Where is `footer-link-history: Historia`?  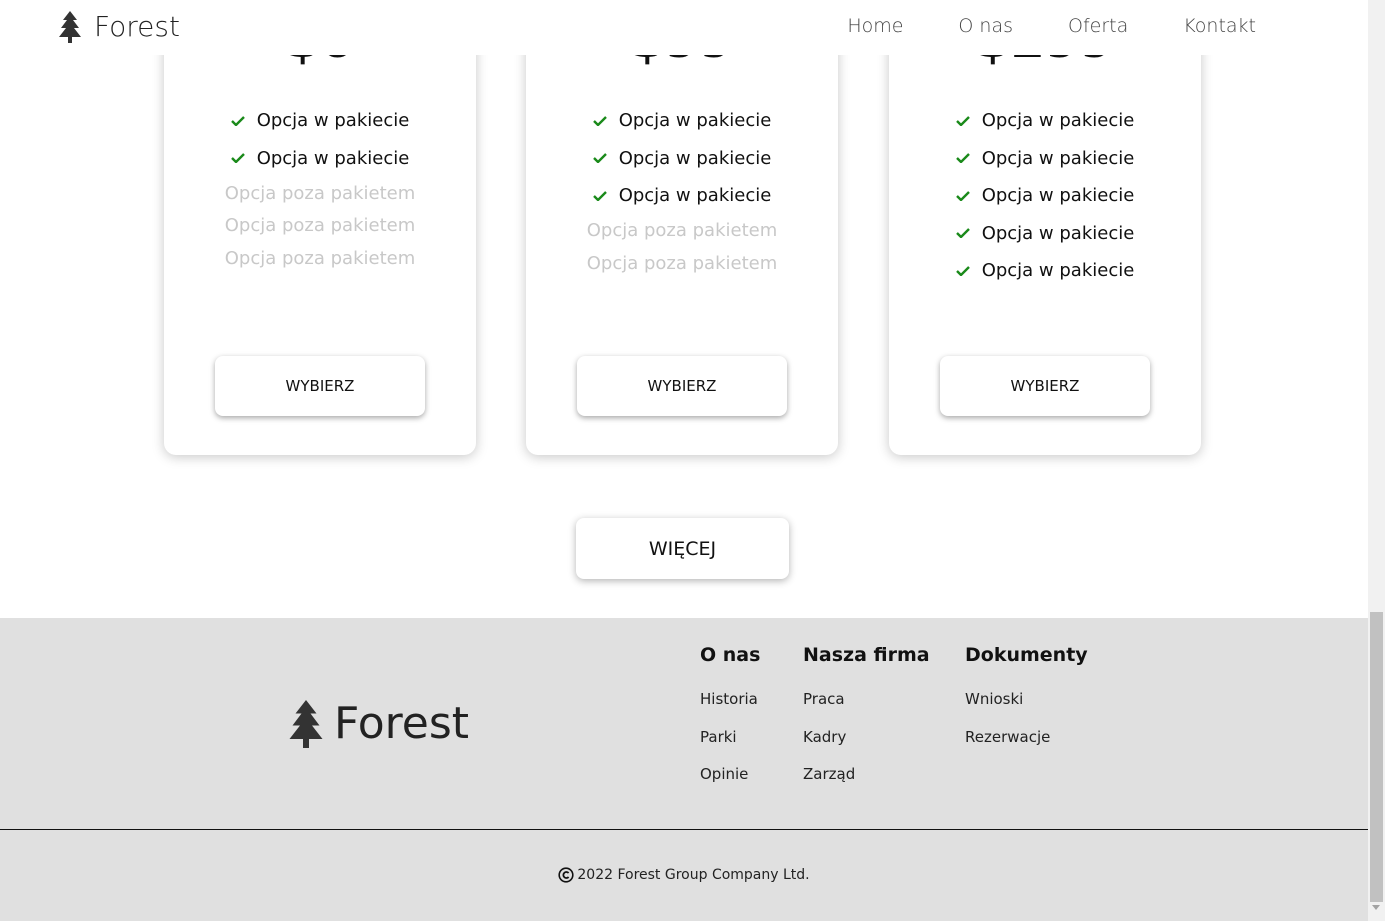
footer-link-history: Historia is located at coordinates (730, 709).